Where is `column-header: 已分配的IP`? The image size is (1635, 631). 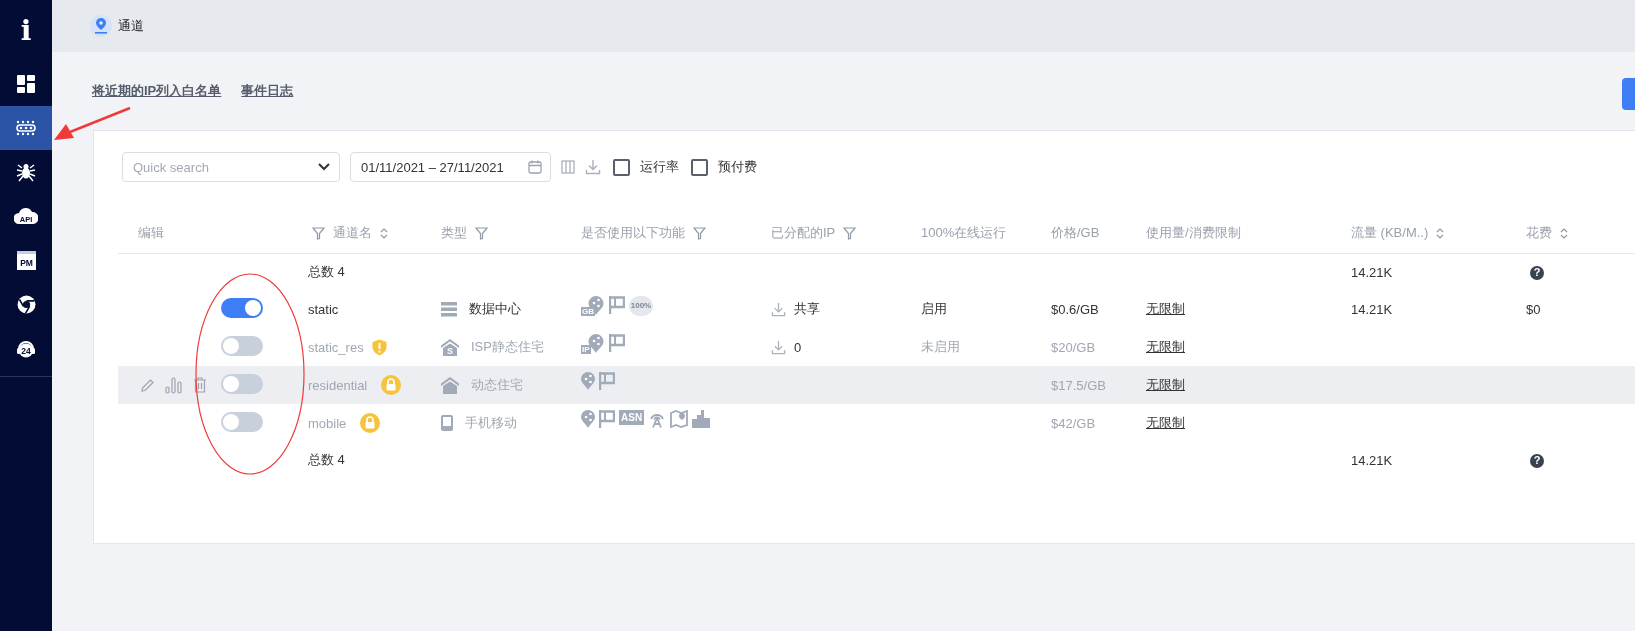 column-header: 已分配的IP is located at coordinates (803, 233).